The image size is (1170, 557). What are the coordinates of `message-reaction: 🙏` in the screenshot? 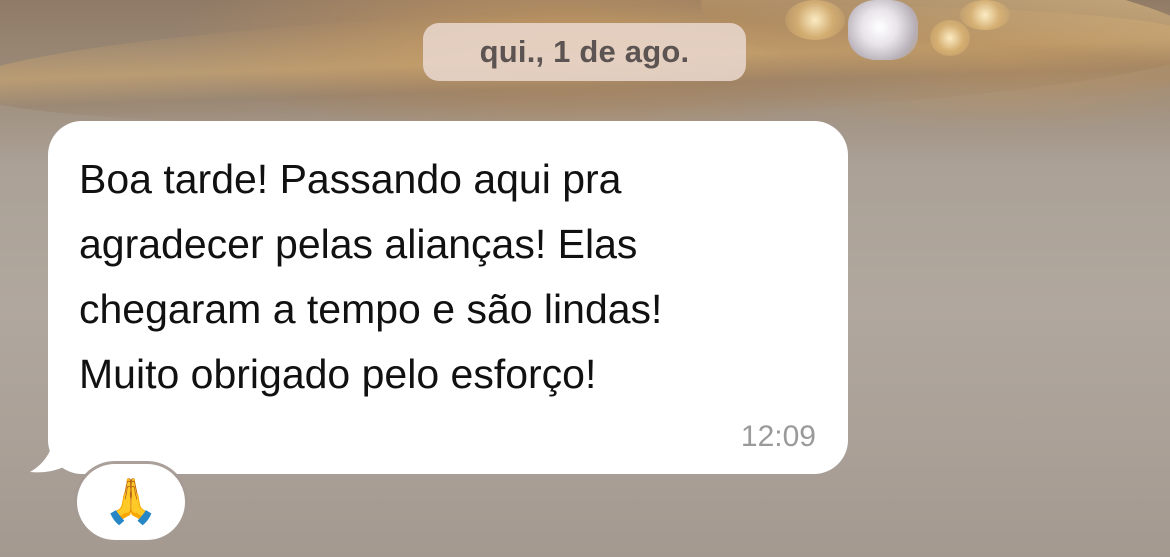 It's located at (131, 502).